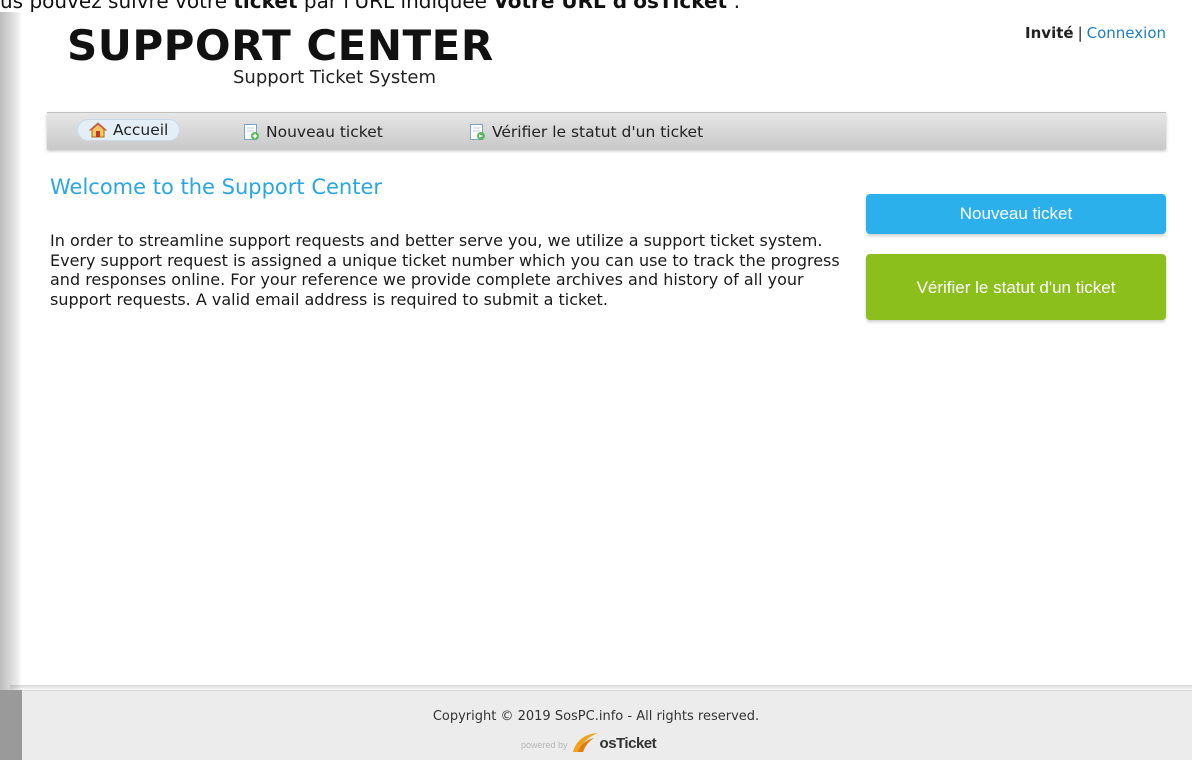 The width and height of the screenshot is (1192, 760). I want to click on osticket-swoosh-icon, so click(585, 742).